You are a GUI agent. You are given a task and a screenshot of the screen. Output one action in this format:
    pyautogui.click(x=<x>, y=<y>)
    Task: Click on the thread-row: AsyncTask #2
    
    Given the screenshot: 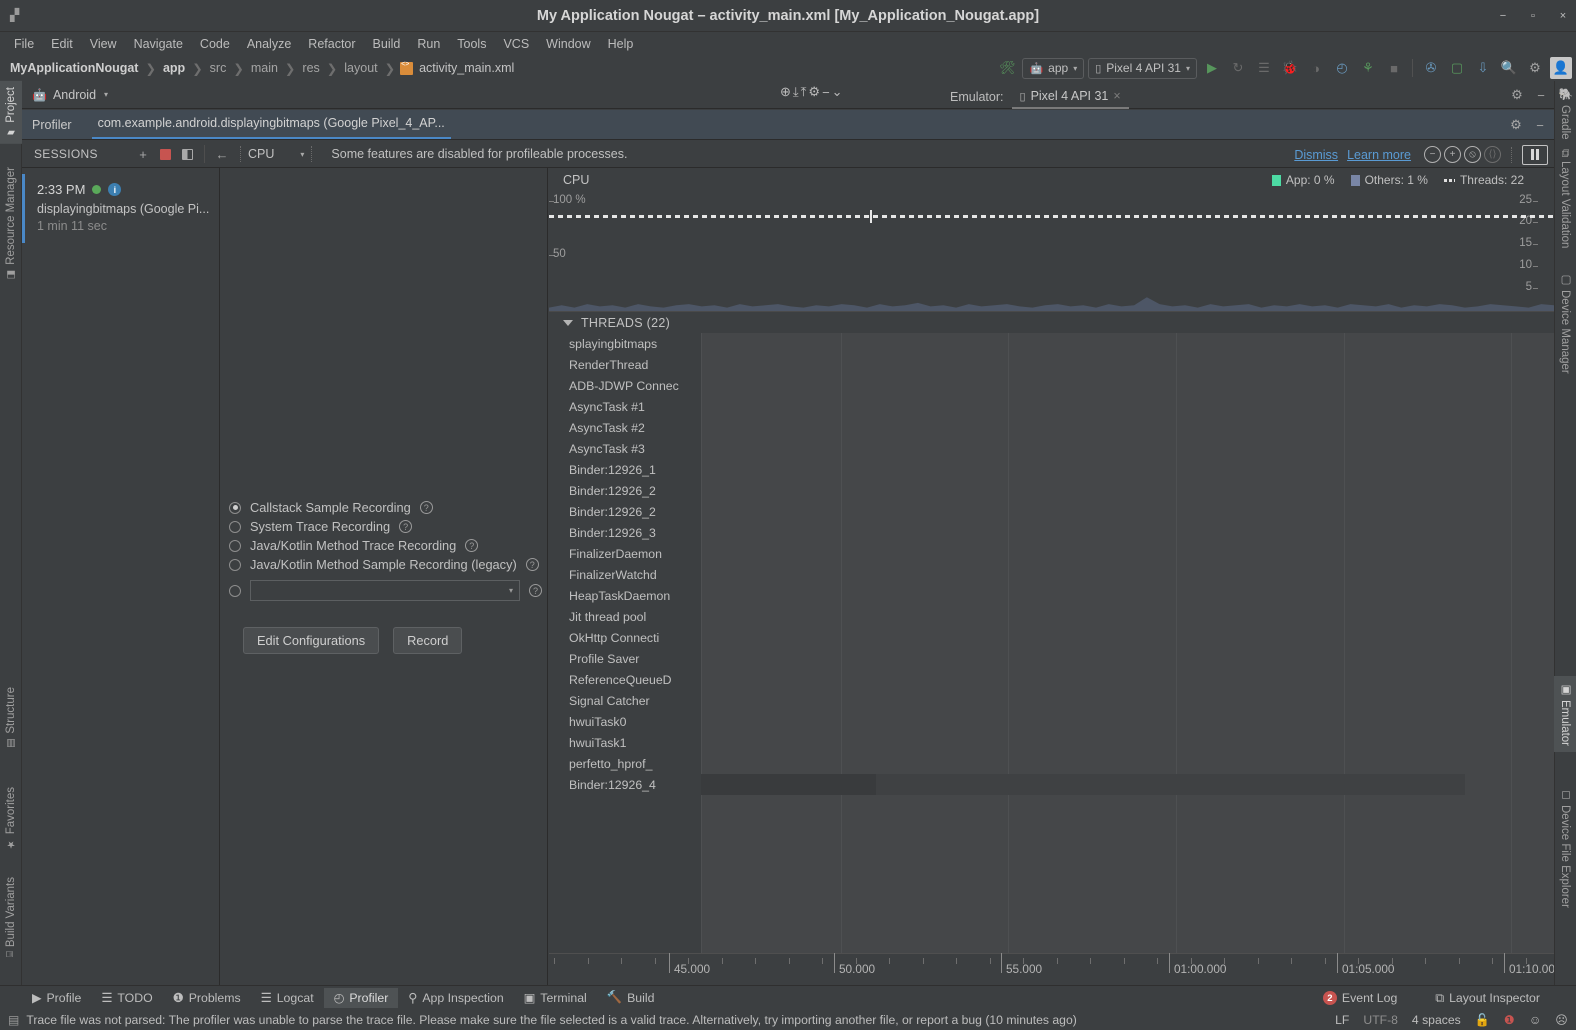 What is the action you would take?
    pyautogui.click(x=625, y=427)
    